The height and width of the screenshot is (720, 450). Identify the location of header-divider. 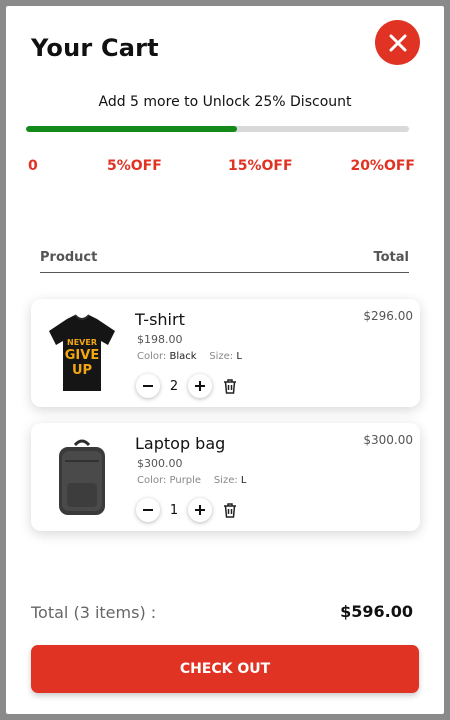
(224, 272).